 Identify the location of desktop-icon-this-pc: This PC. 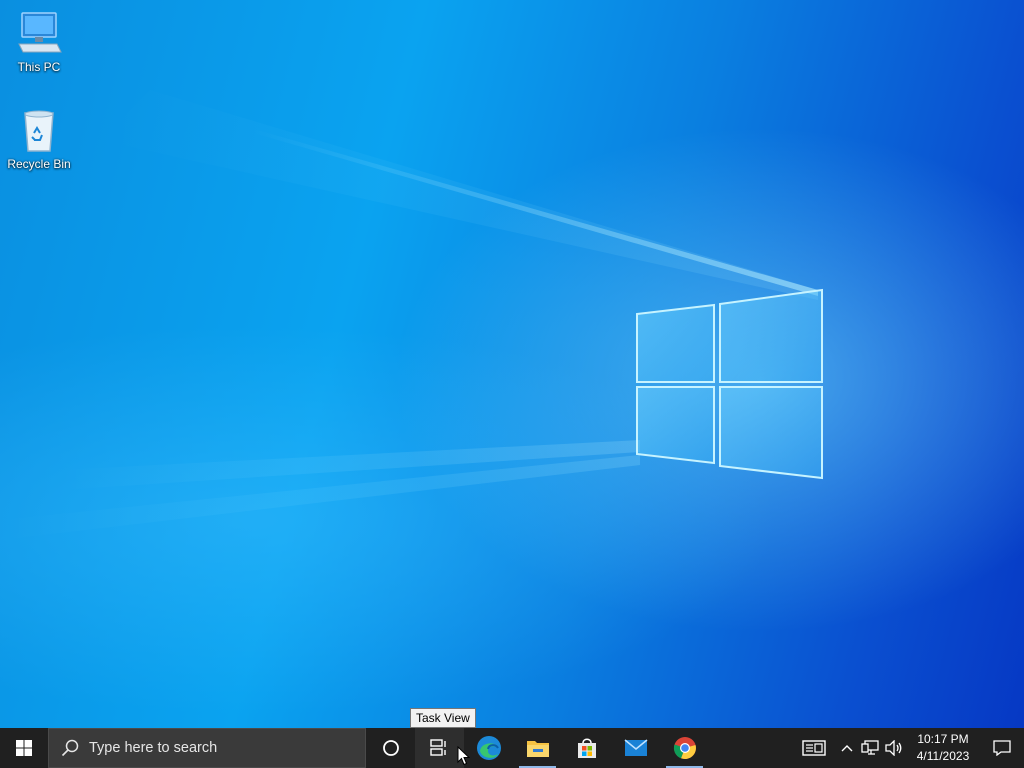
(39, 42).